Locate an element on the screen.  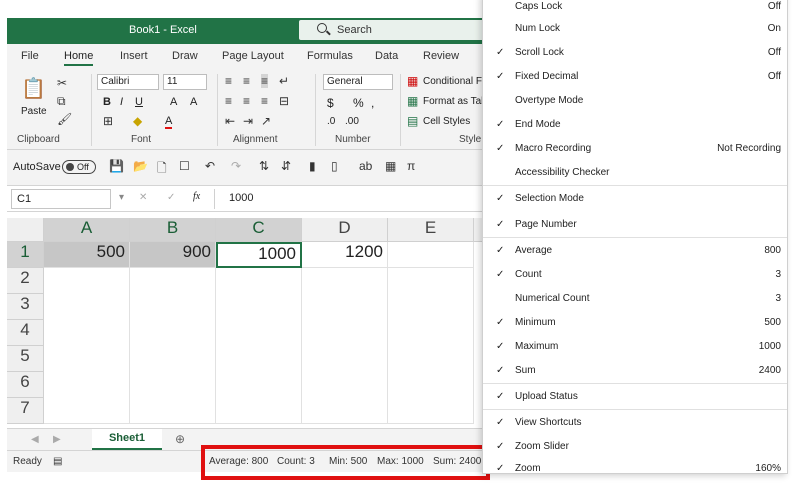
align-bottom-icon: ≡ is located at coordinates (265, 81).